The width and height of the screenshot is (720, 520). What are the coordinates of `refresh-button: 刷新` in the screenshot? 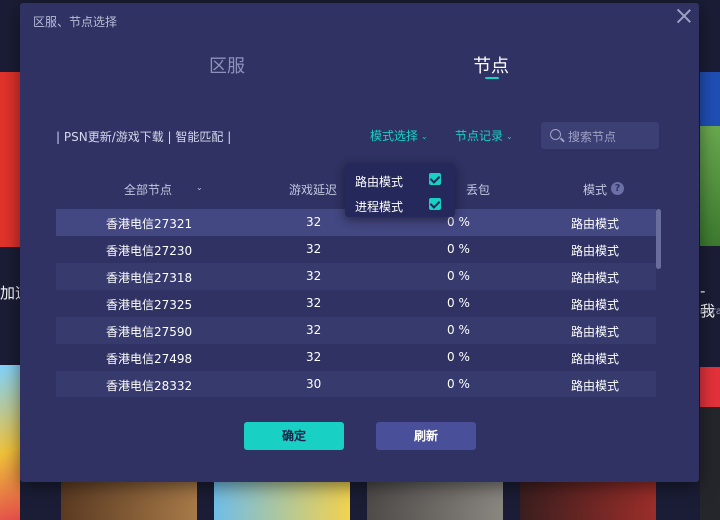 It's located at (426, 436).